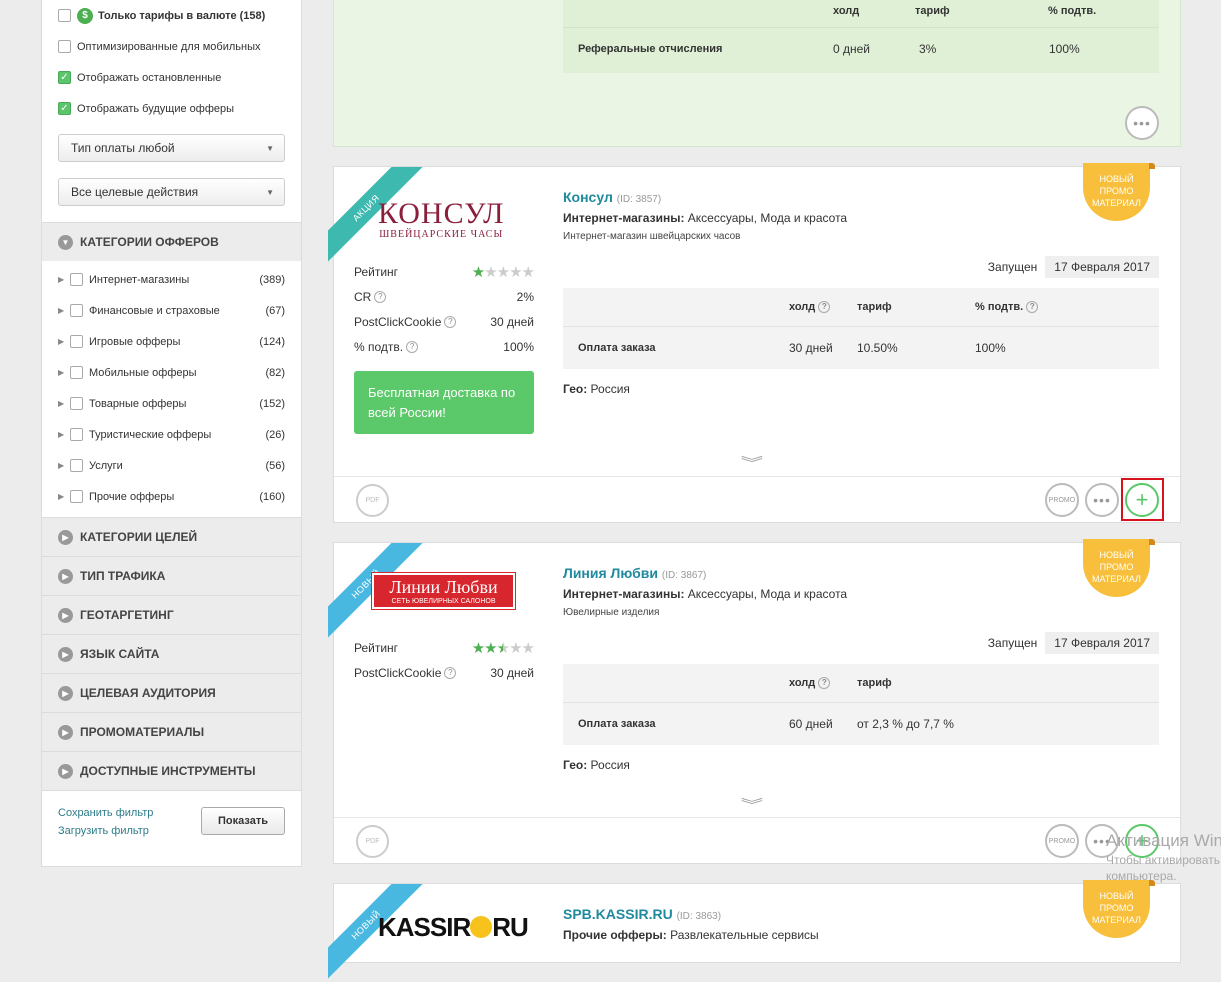 This screenshot has height=982, width=1221. What do you see at coordinates (171, 653) in the screenshot?
I see `section-site-language: ▶ ЯЗЫК САЙТА` at bounding box center [171, 653].